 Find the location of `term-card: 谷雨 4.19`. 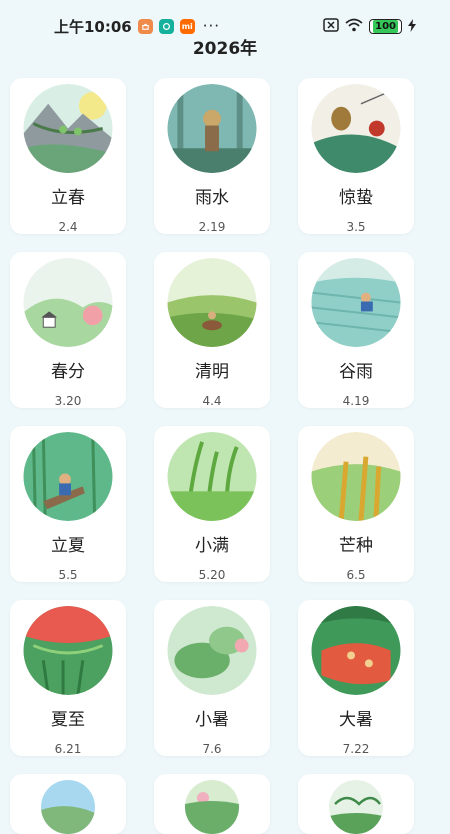

term-card: 谷雨 4.19 is located at coordinates (356, 330).